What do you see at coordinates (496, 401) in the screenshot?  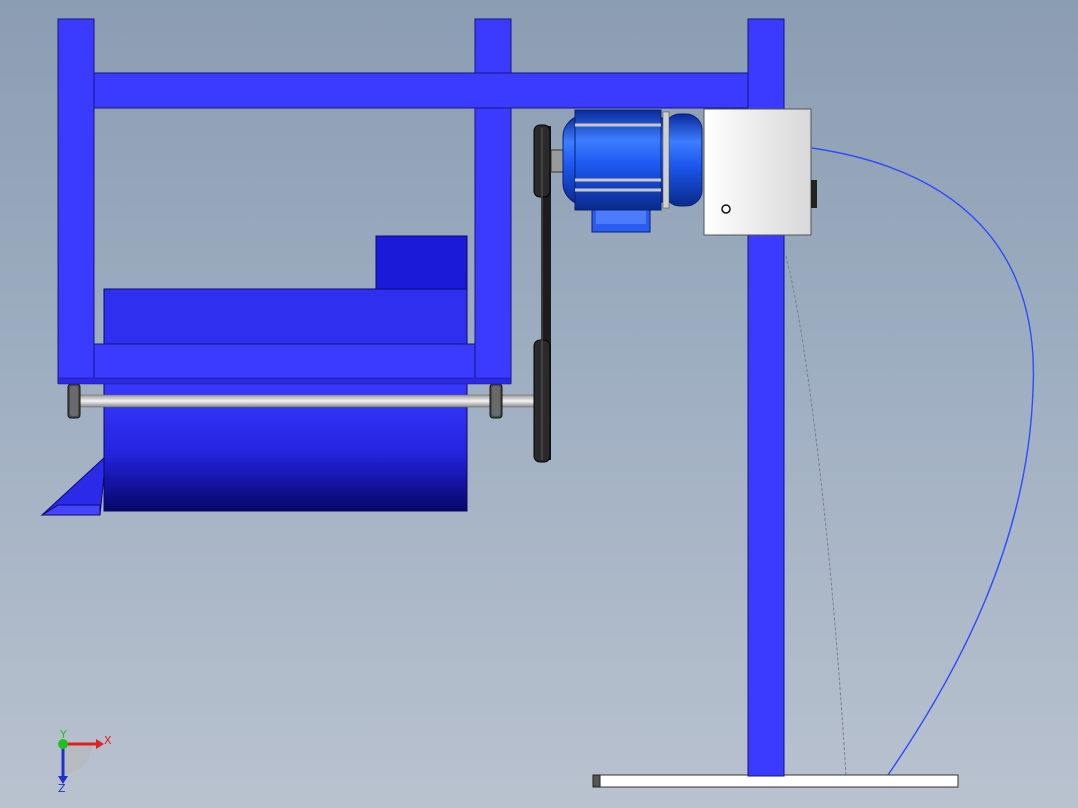 I see `bearing-right` at bounding box center [496, 401].